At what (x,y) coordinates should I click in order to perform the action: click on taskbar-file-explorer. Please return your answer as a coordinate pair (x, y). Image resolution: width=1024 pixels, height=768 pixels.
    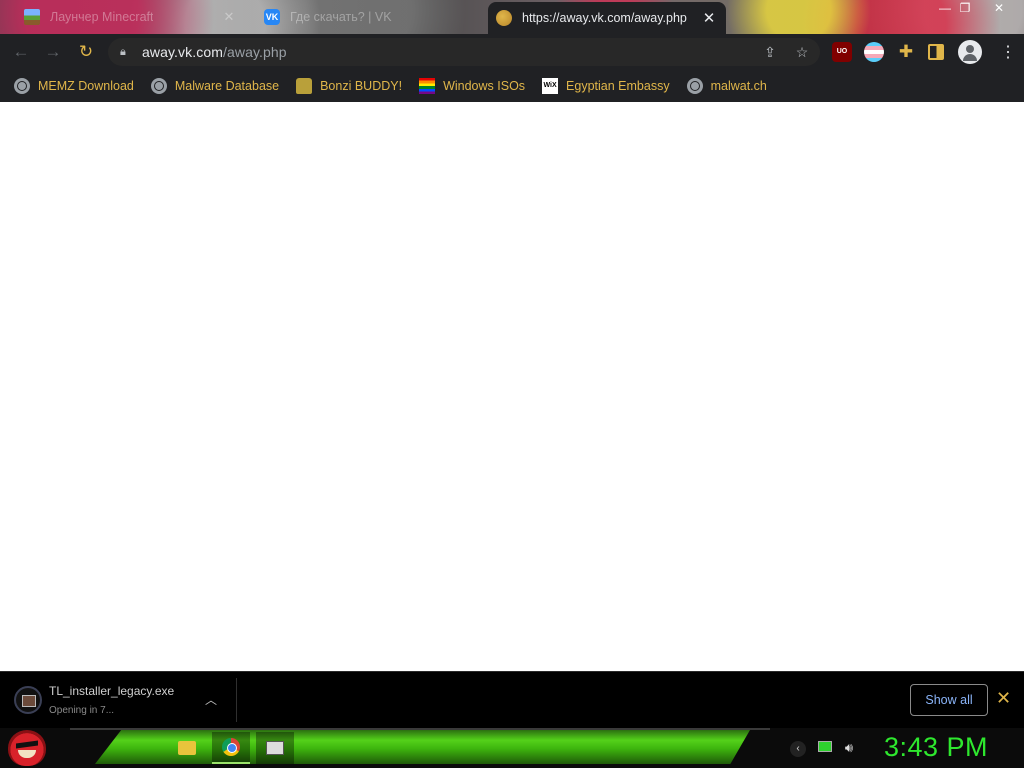
    Looking at the image, I should click on (187, 748).